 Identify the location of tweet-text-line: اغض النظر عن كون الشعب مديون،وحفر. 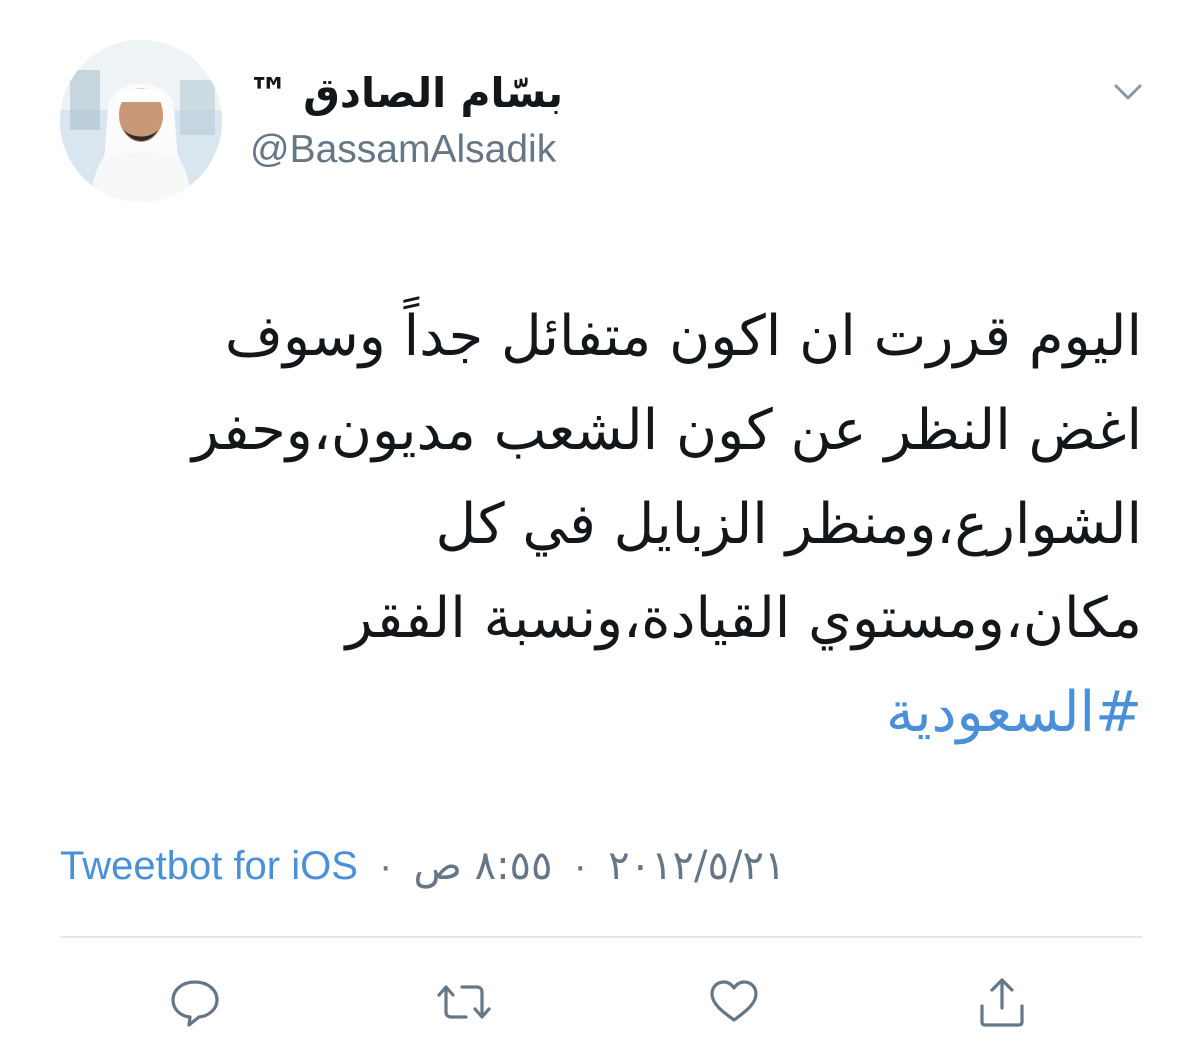
(666, 430).